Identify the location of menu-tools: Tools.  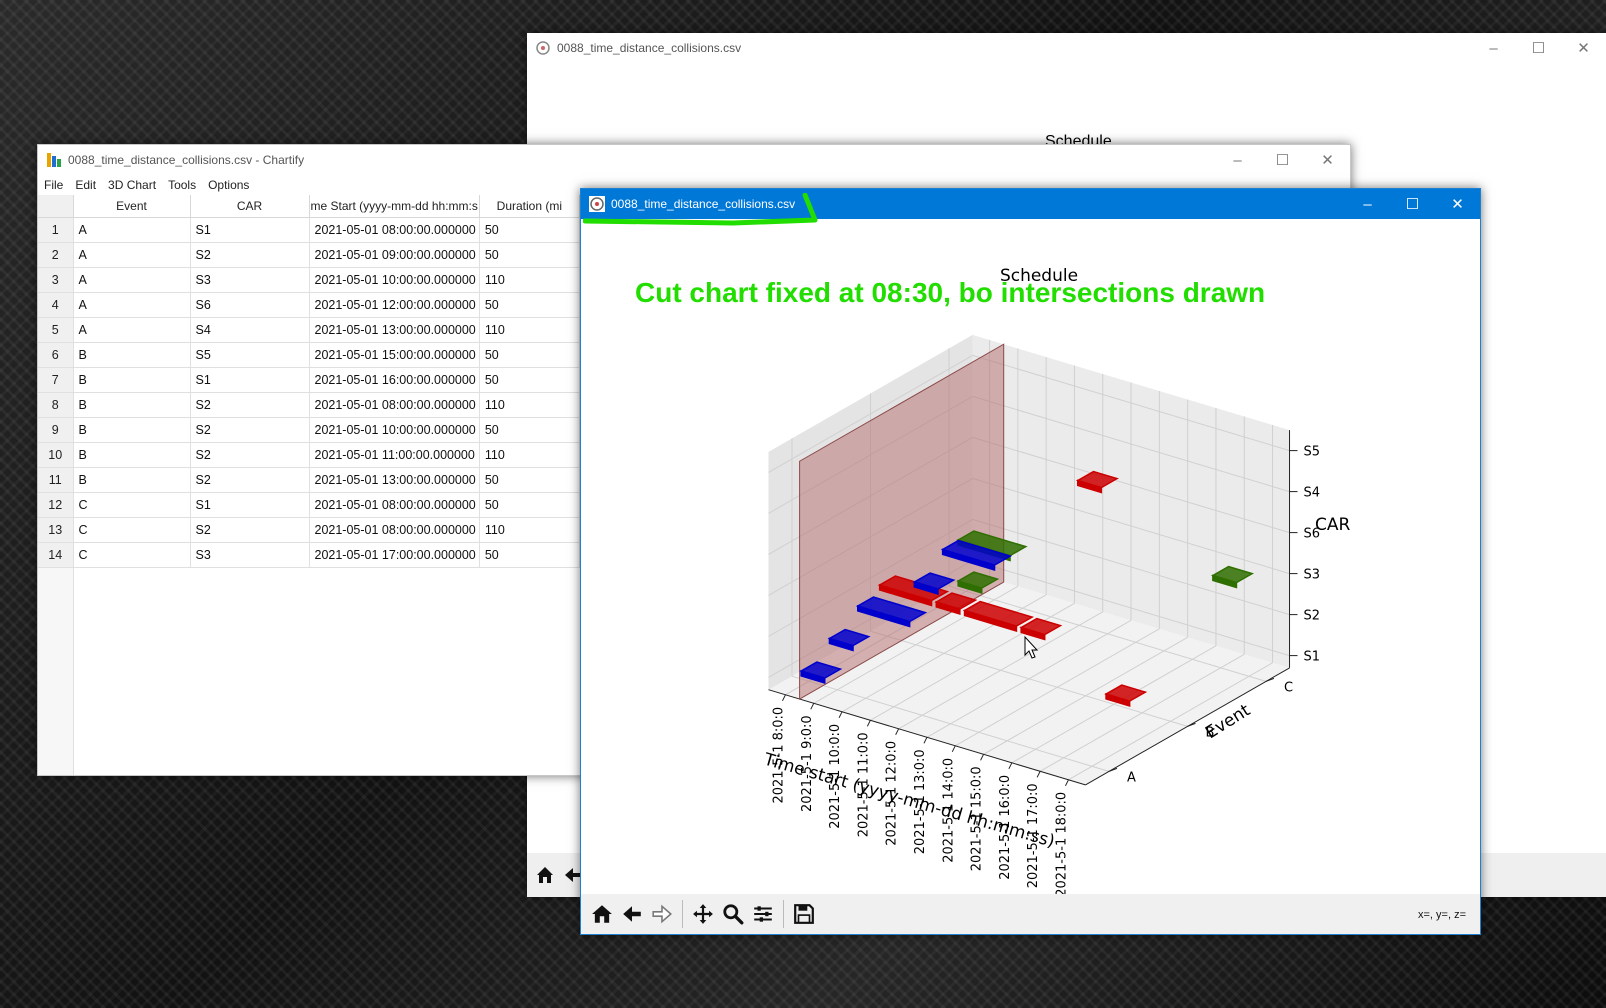
(182, 185).